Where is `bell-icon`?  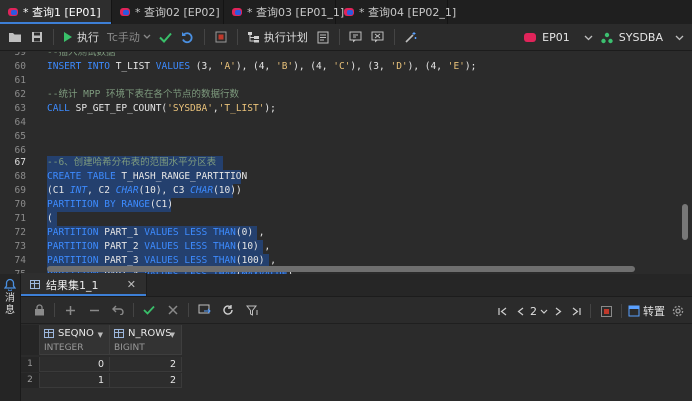 bell-icon is located at coordinates (10, 284).